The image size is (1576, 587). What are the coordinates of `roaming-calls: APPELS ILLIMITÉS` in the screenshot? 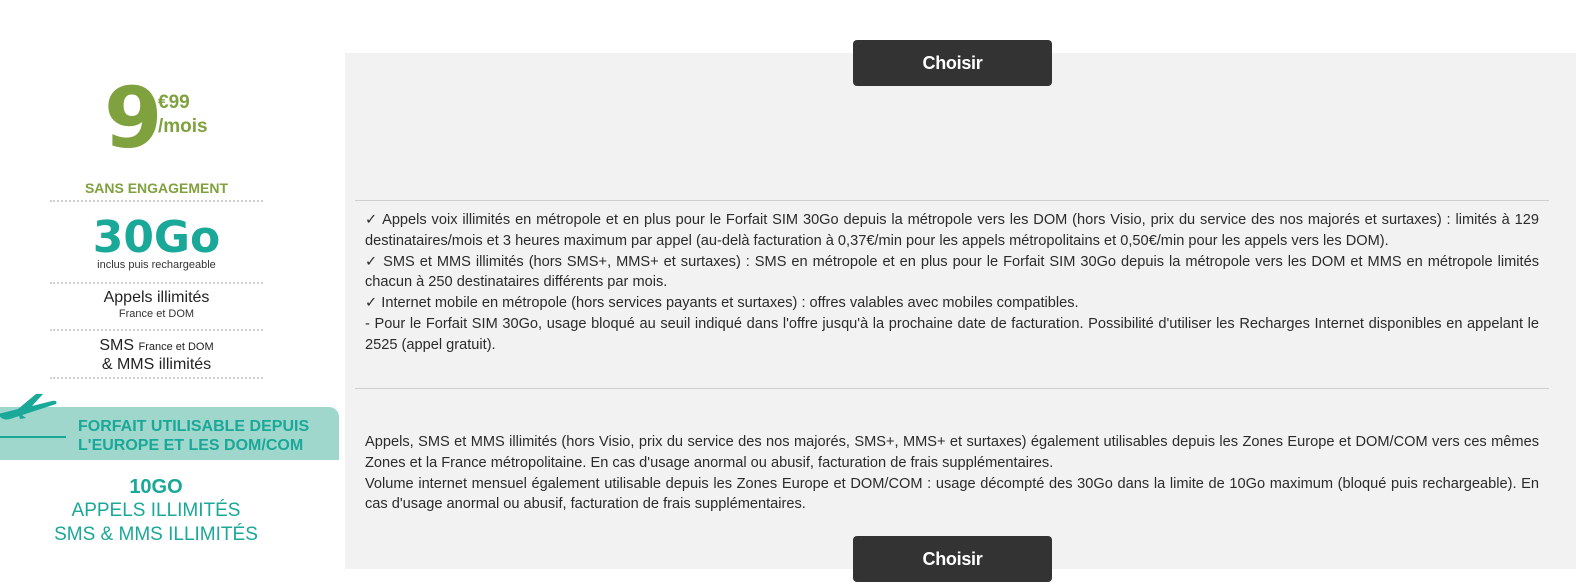 It's located at (156, 510).